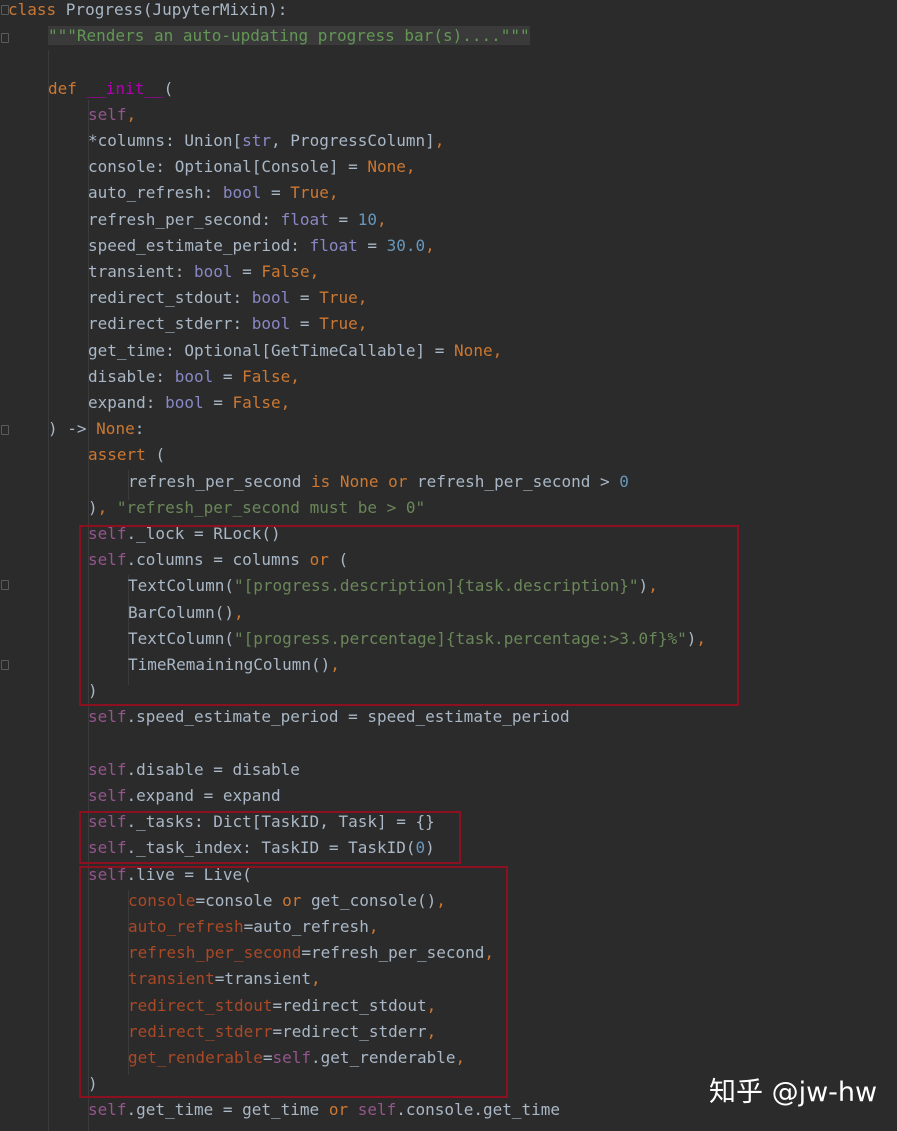 This screenshot has width=897, height=1131. I want to click on code-line: assert (, so click(126, 455).